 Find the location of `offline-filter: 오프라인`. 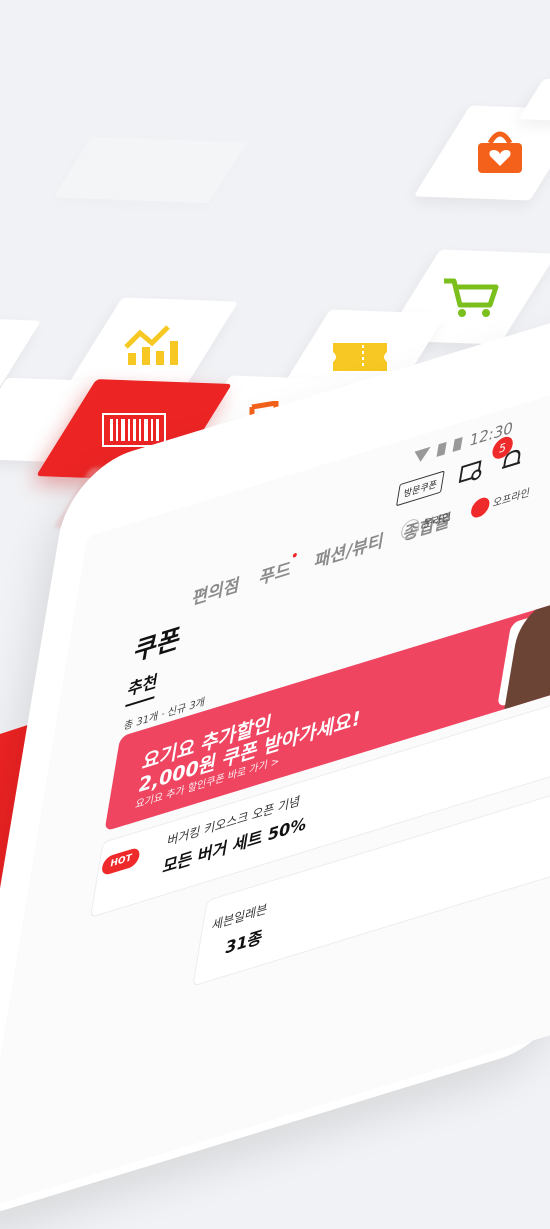

offline-filter: 오프라인 is located at coordinates (500, 501).